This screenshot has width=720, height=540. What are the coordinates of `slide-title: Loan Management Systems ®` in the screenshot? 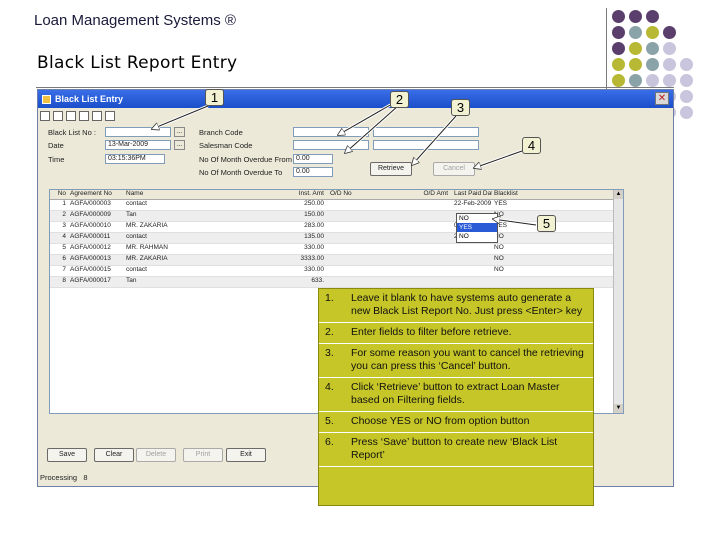 It's located at (135, 20).